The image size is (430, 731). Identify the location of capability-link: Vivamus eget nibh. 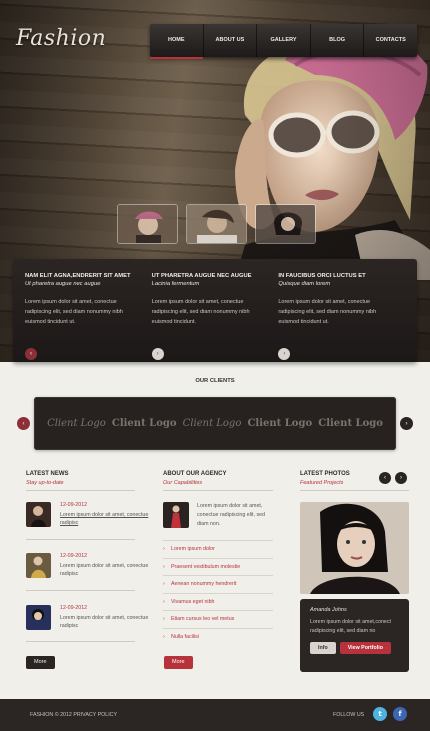
(218, 601).